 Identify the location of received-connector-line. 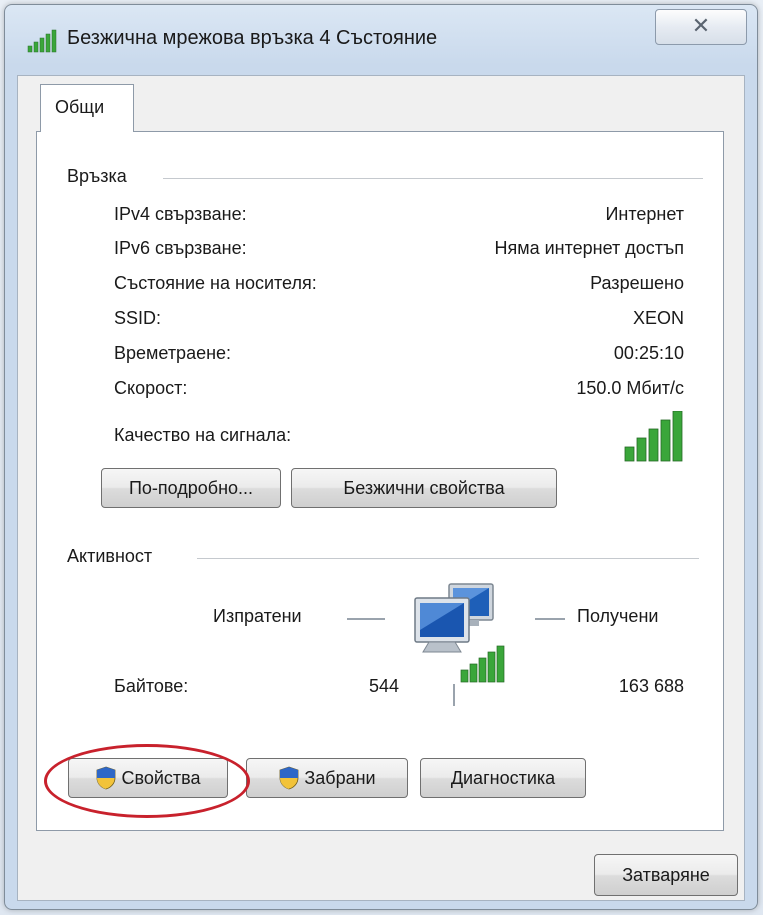
(550, 619).